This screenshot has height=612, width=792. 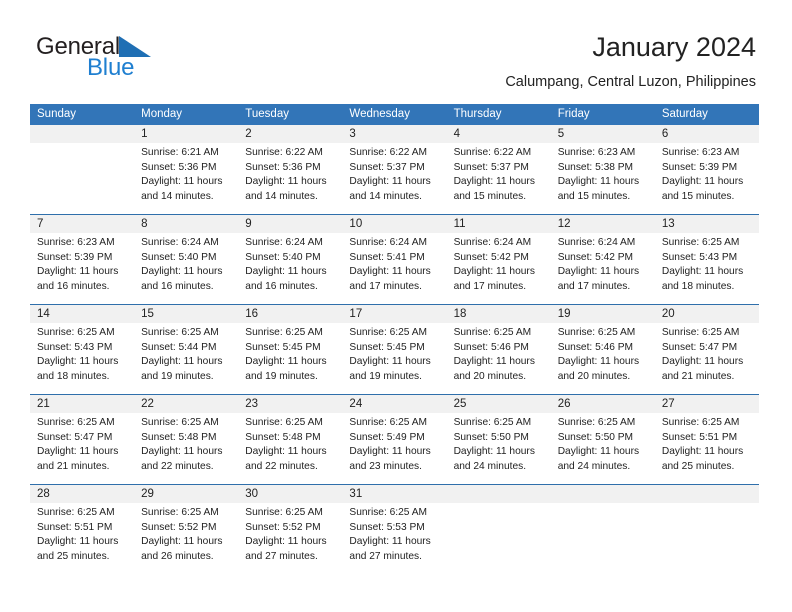 I want to click on day-number: 23, so click(x=290, y=404).